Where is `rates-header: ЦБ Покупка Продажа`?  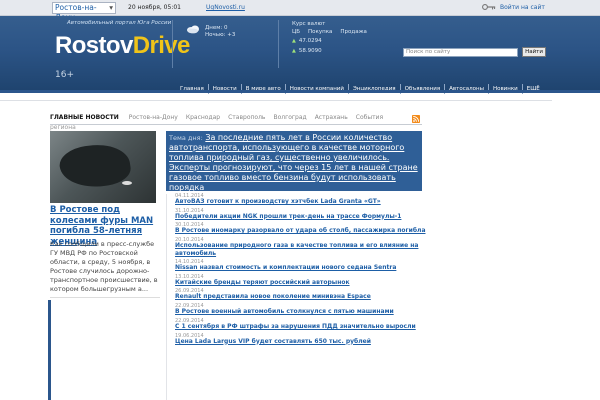
rates-header: ЦБ Покупка Продажа is located at coordinates (333, 32).